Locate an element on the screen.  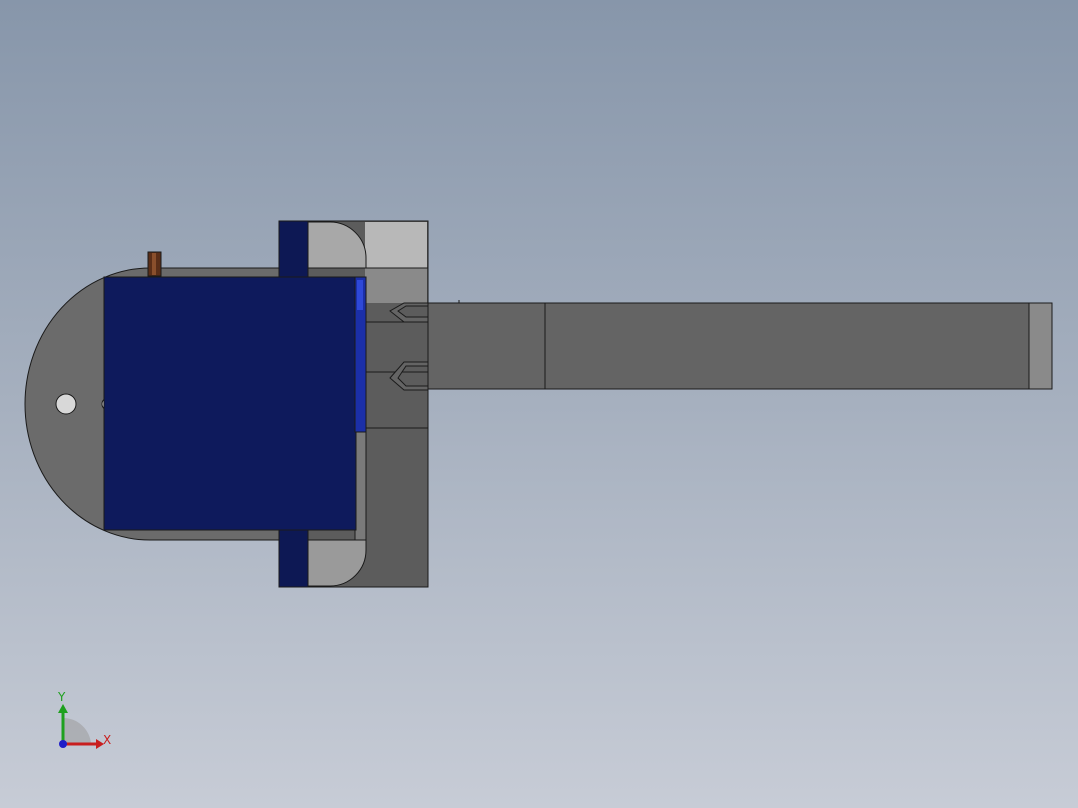
y-axis-label: Y is located at coordinates (61, 697).